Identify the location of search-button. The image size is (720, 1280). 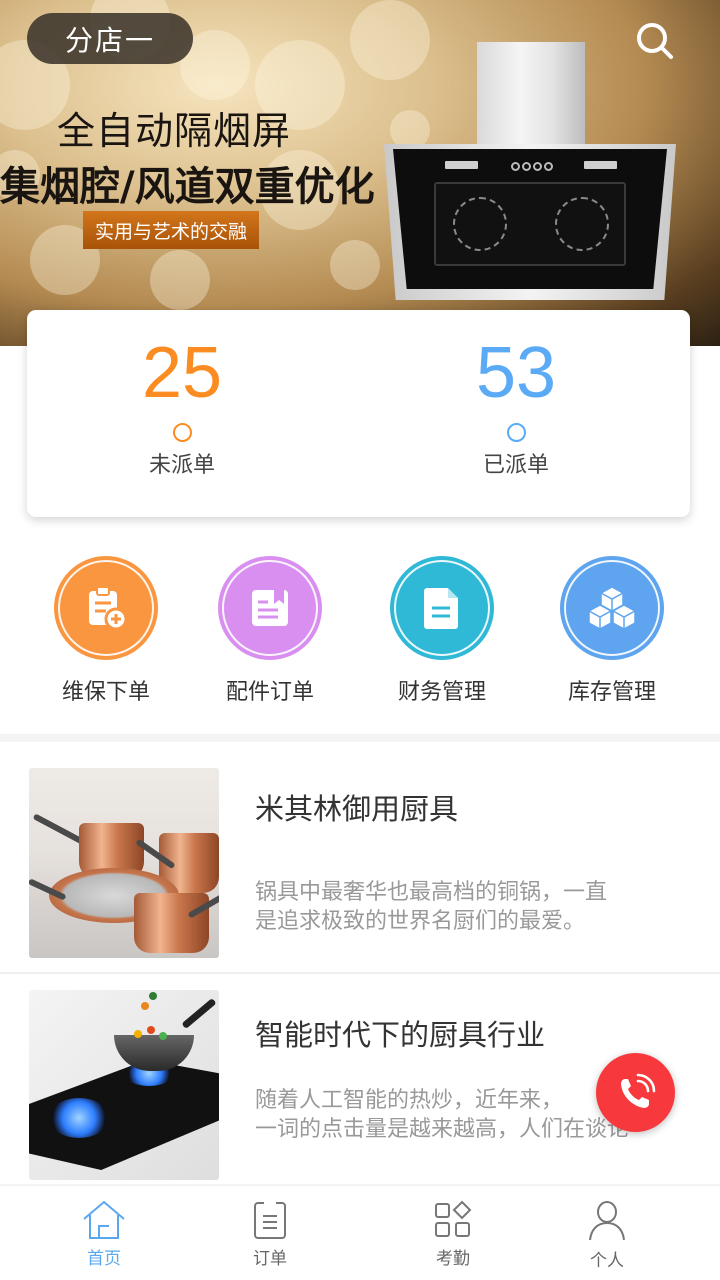
(655, 41).